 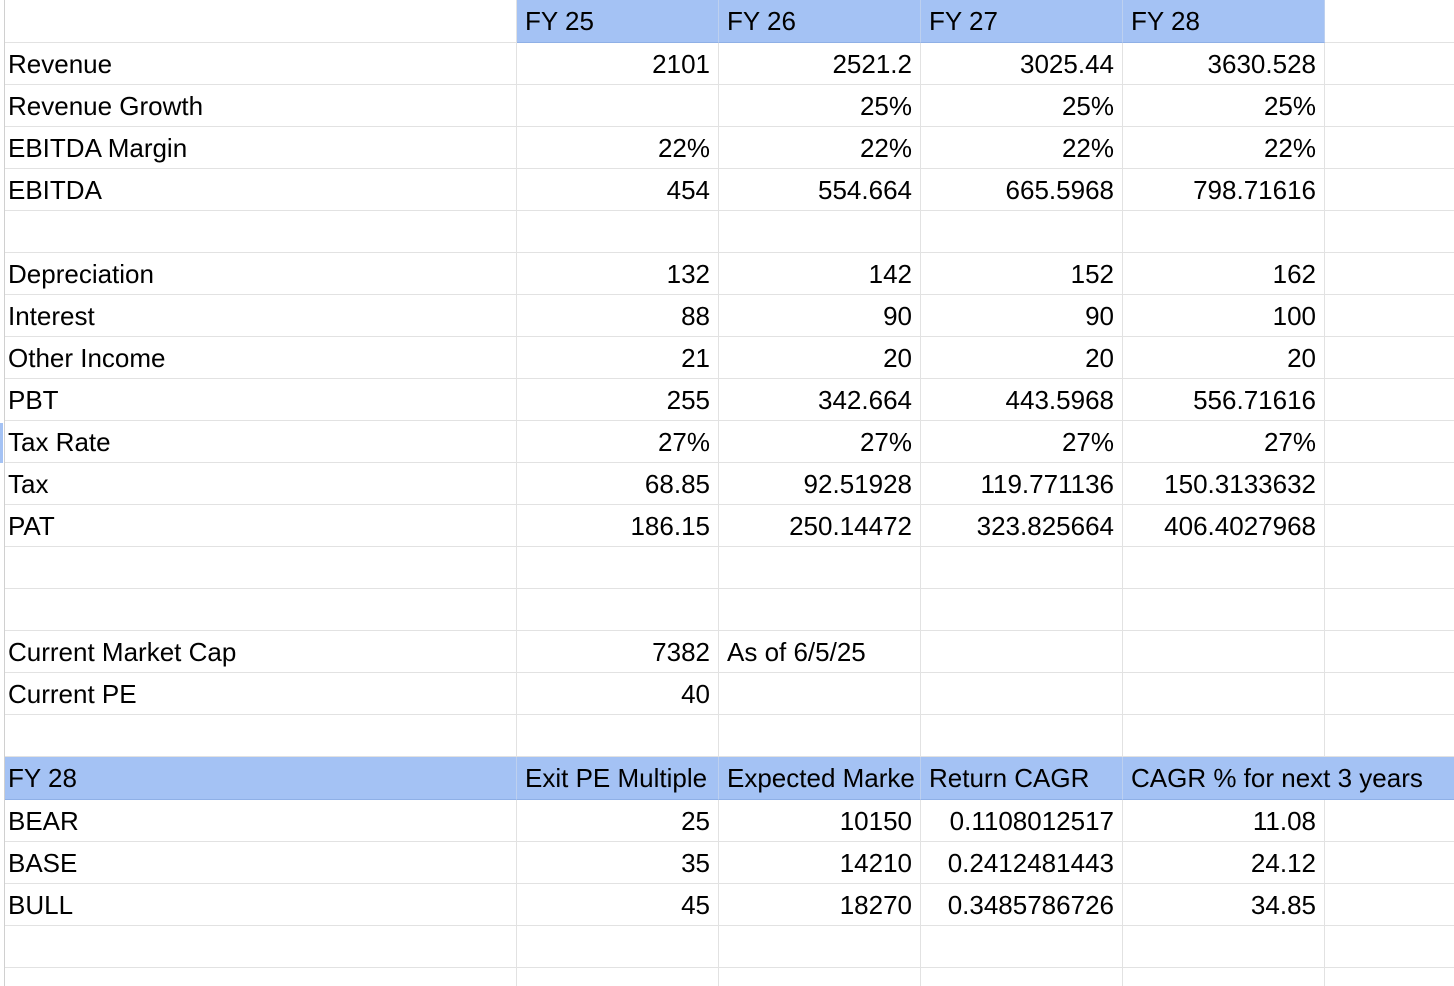 I want to click on row-label-cell: EBITDA, so click(x=258, y=190).